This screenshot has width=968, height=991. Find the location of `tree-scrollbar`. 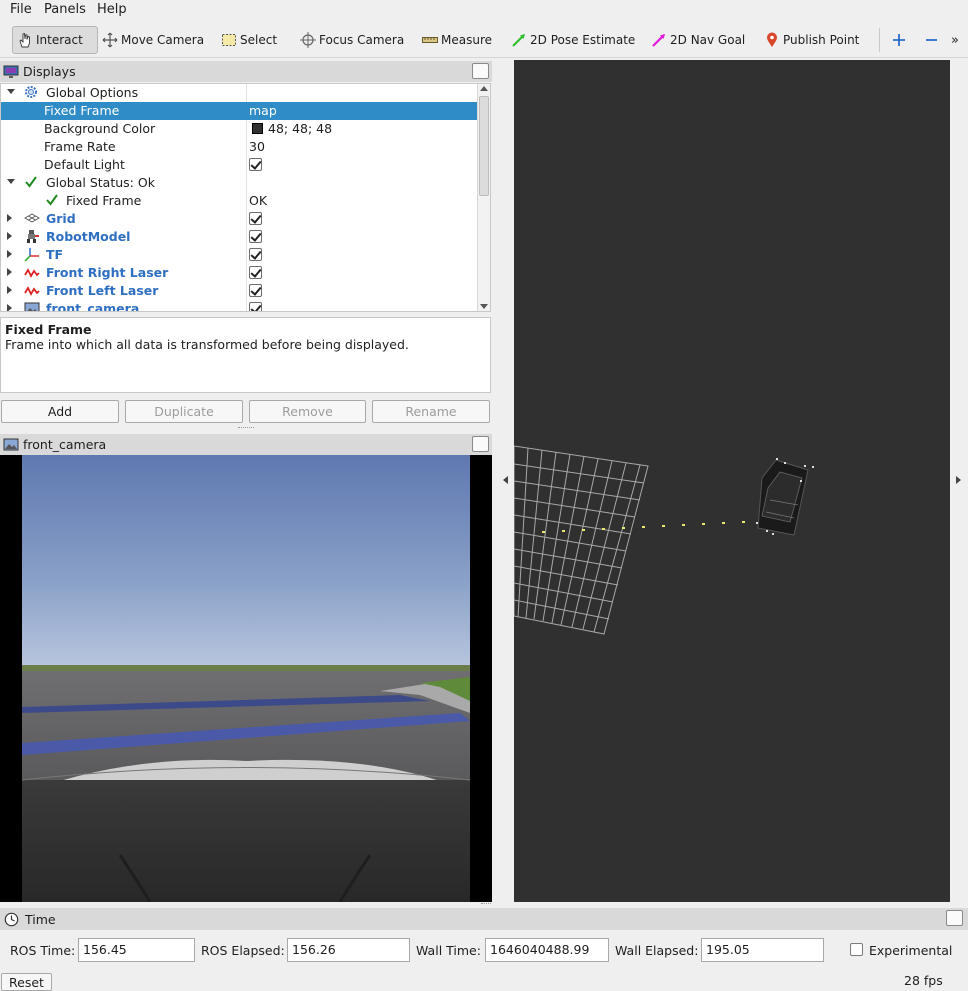

tree-scrollbar is located at coordinates (483, 197).